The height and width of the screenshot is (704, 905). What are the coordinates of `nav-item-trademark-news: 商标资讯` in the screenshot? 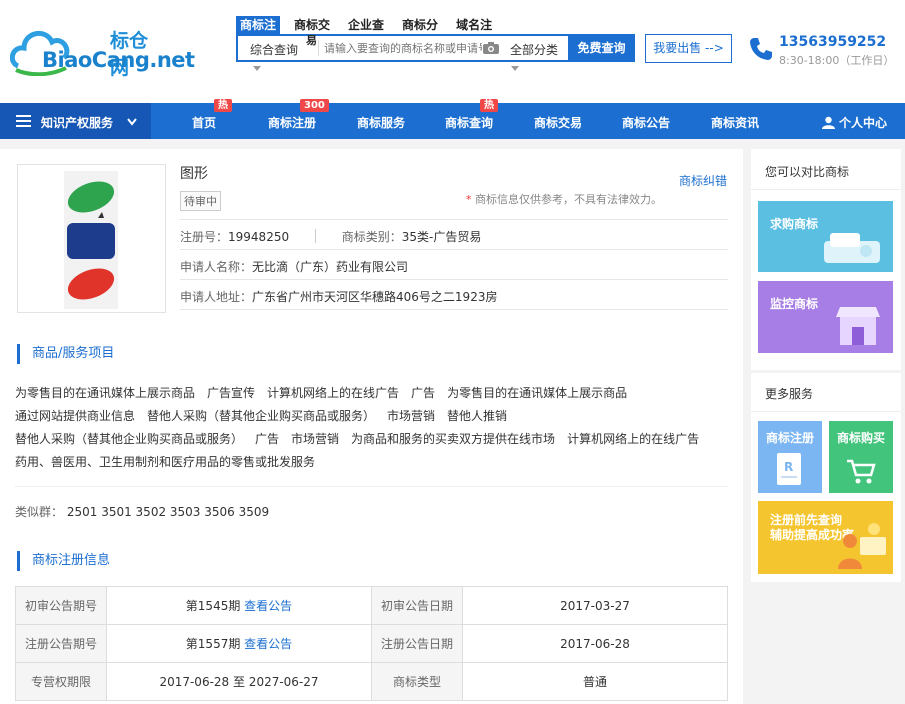 It's located at (735, 122).